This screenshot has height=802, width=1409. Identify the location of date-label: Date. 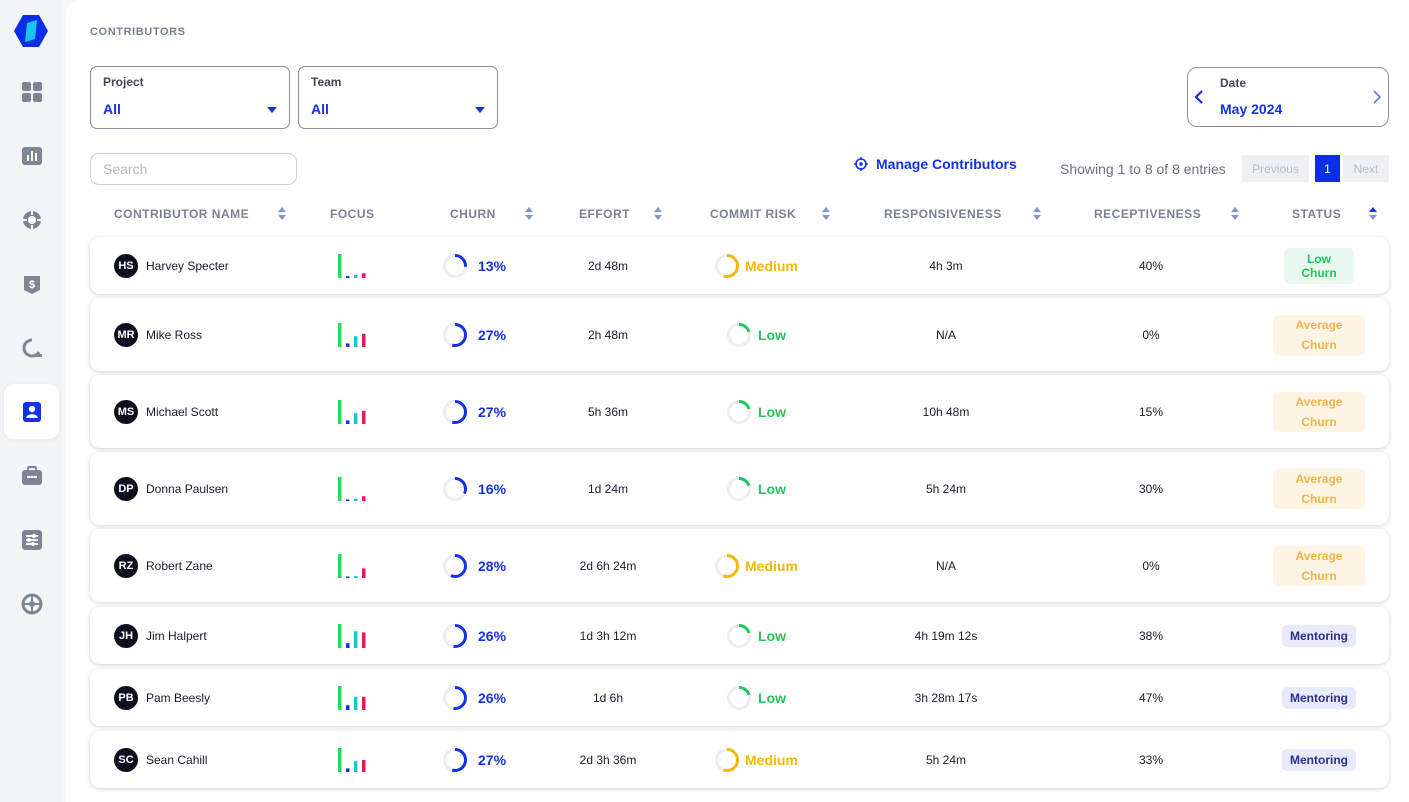
(1233, 83).